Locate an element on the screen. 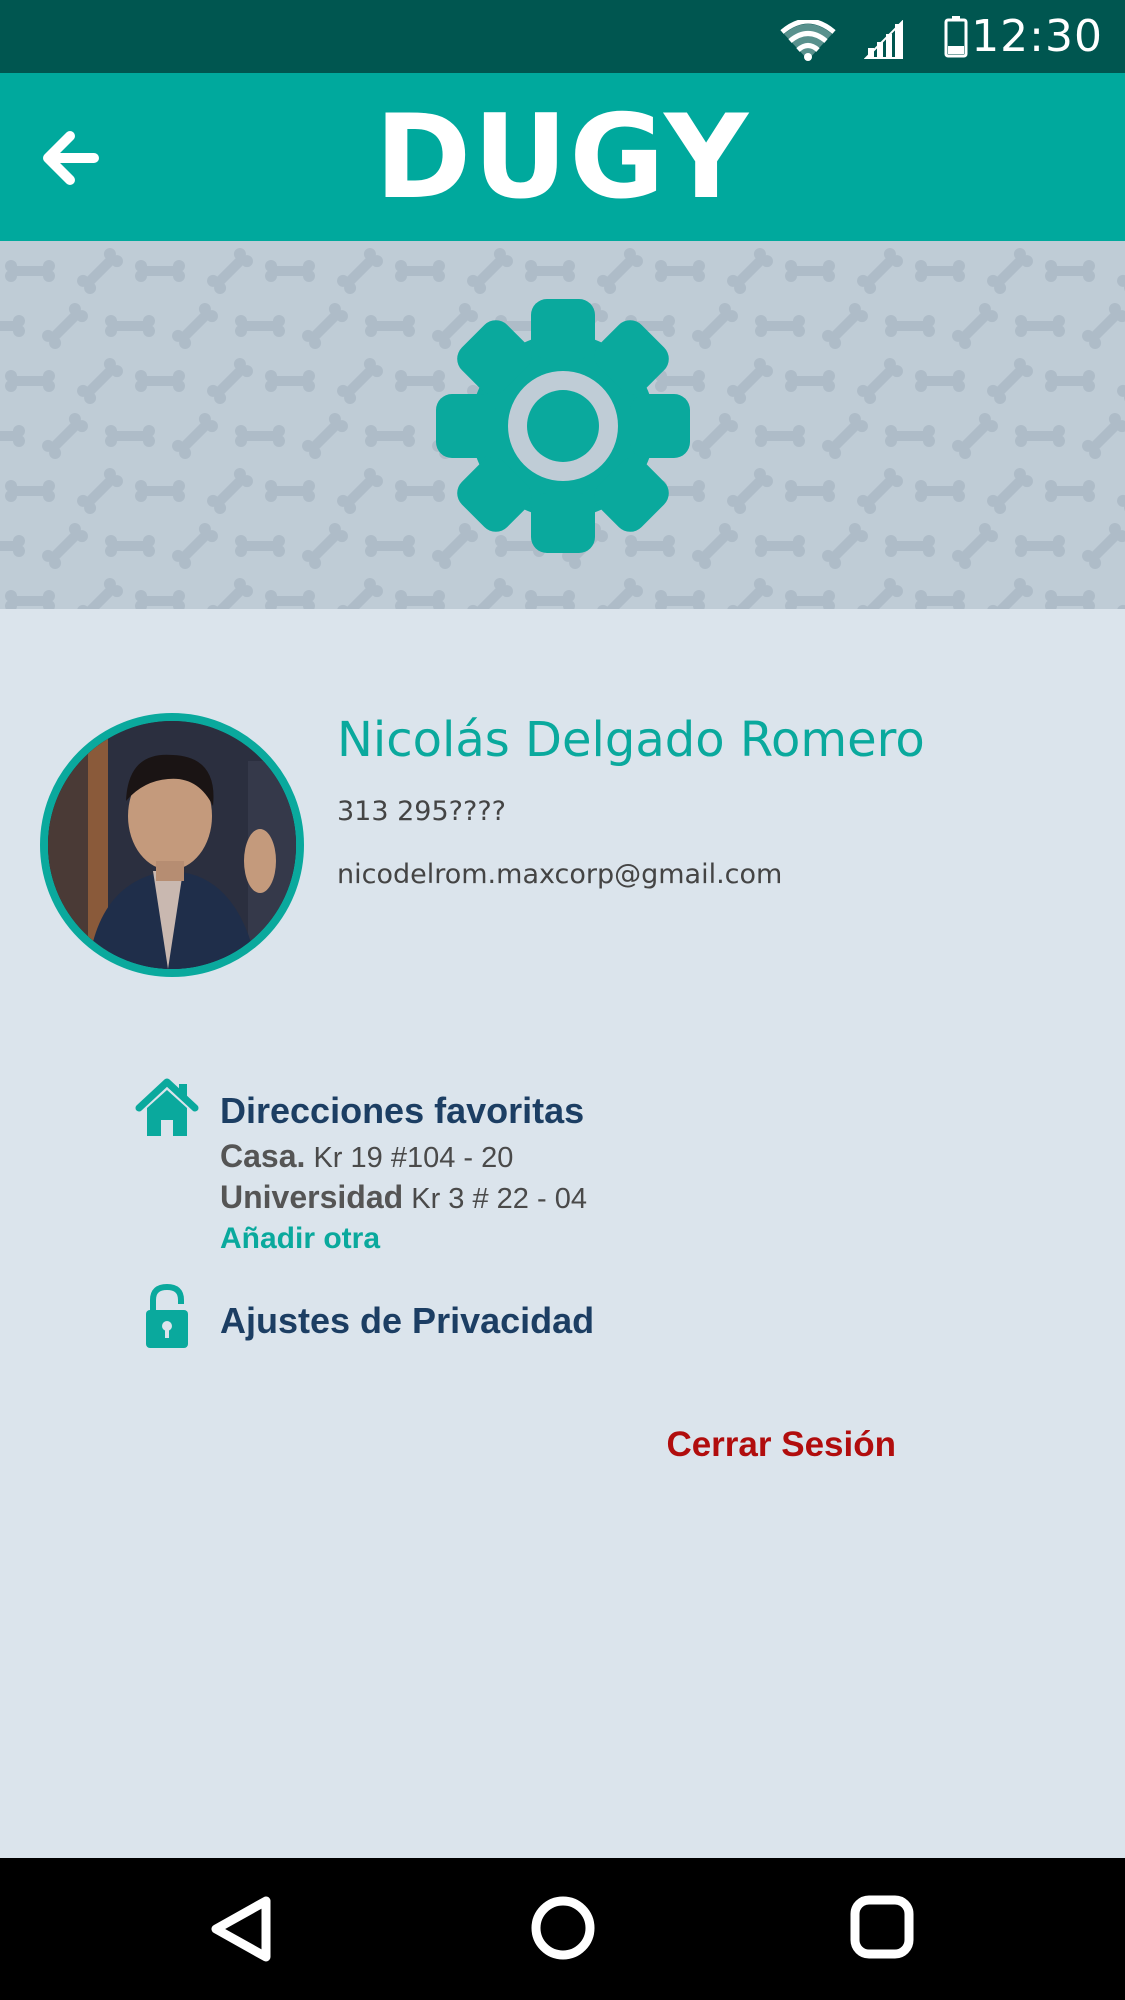  add-address-link: Añadir otra is located at coordinates (300, 1239).